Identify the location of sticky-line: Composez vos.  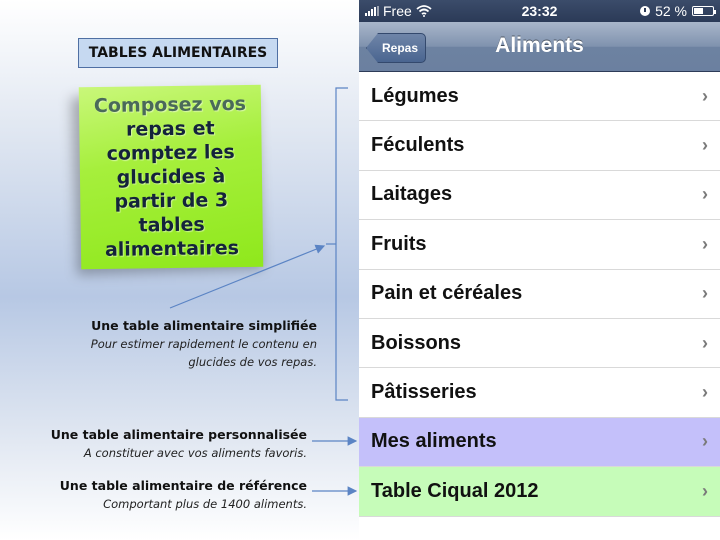
(170, 105).